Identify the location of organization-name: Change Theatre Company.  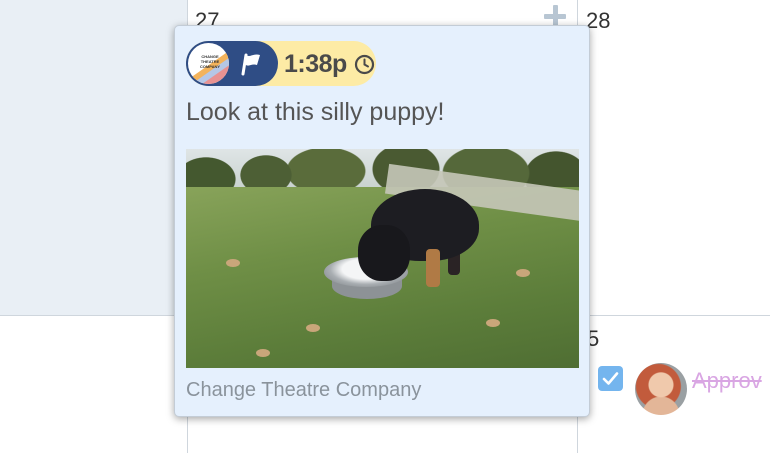
(303, 390).